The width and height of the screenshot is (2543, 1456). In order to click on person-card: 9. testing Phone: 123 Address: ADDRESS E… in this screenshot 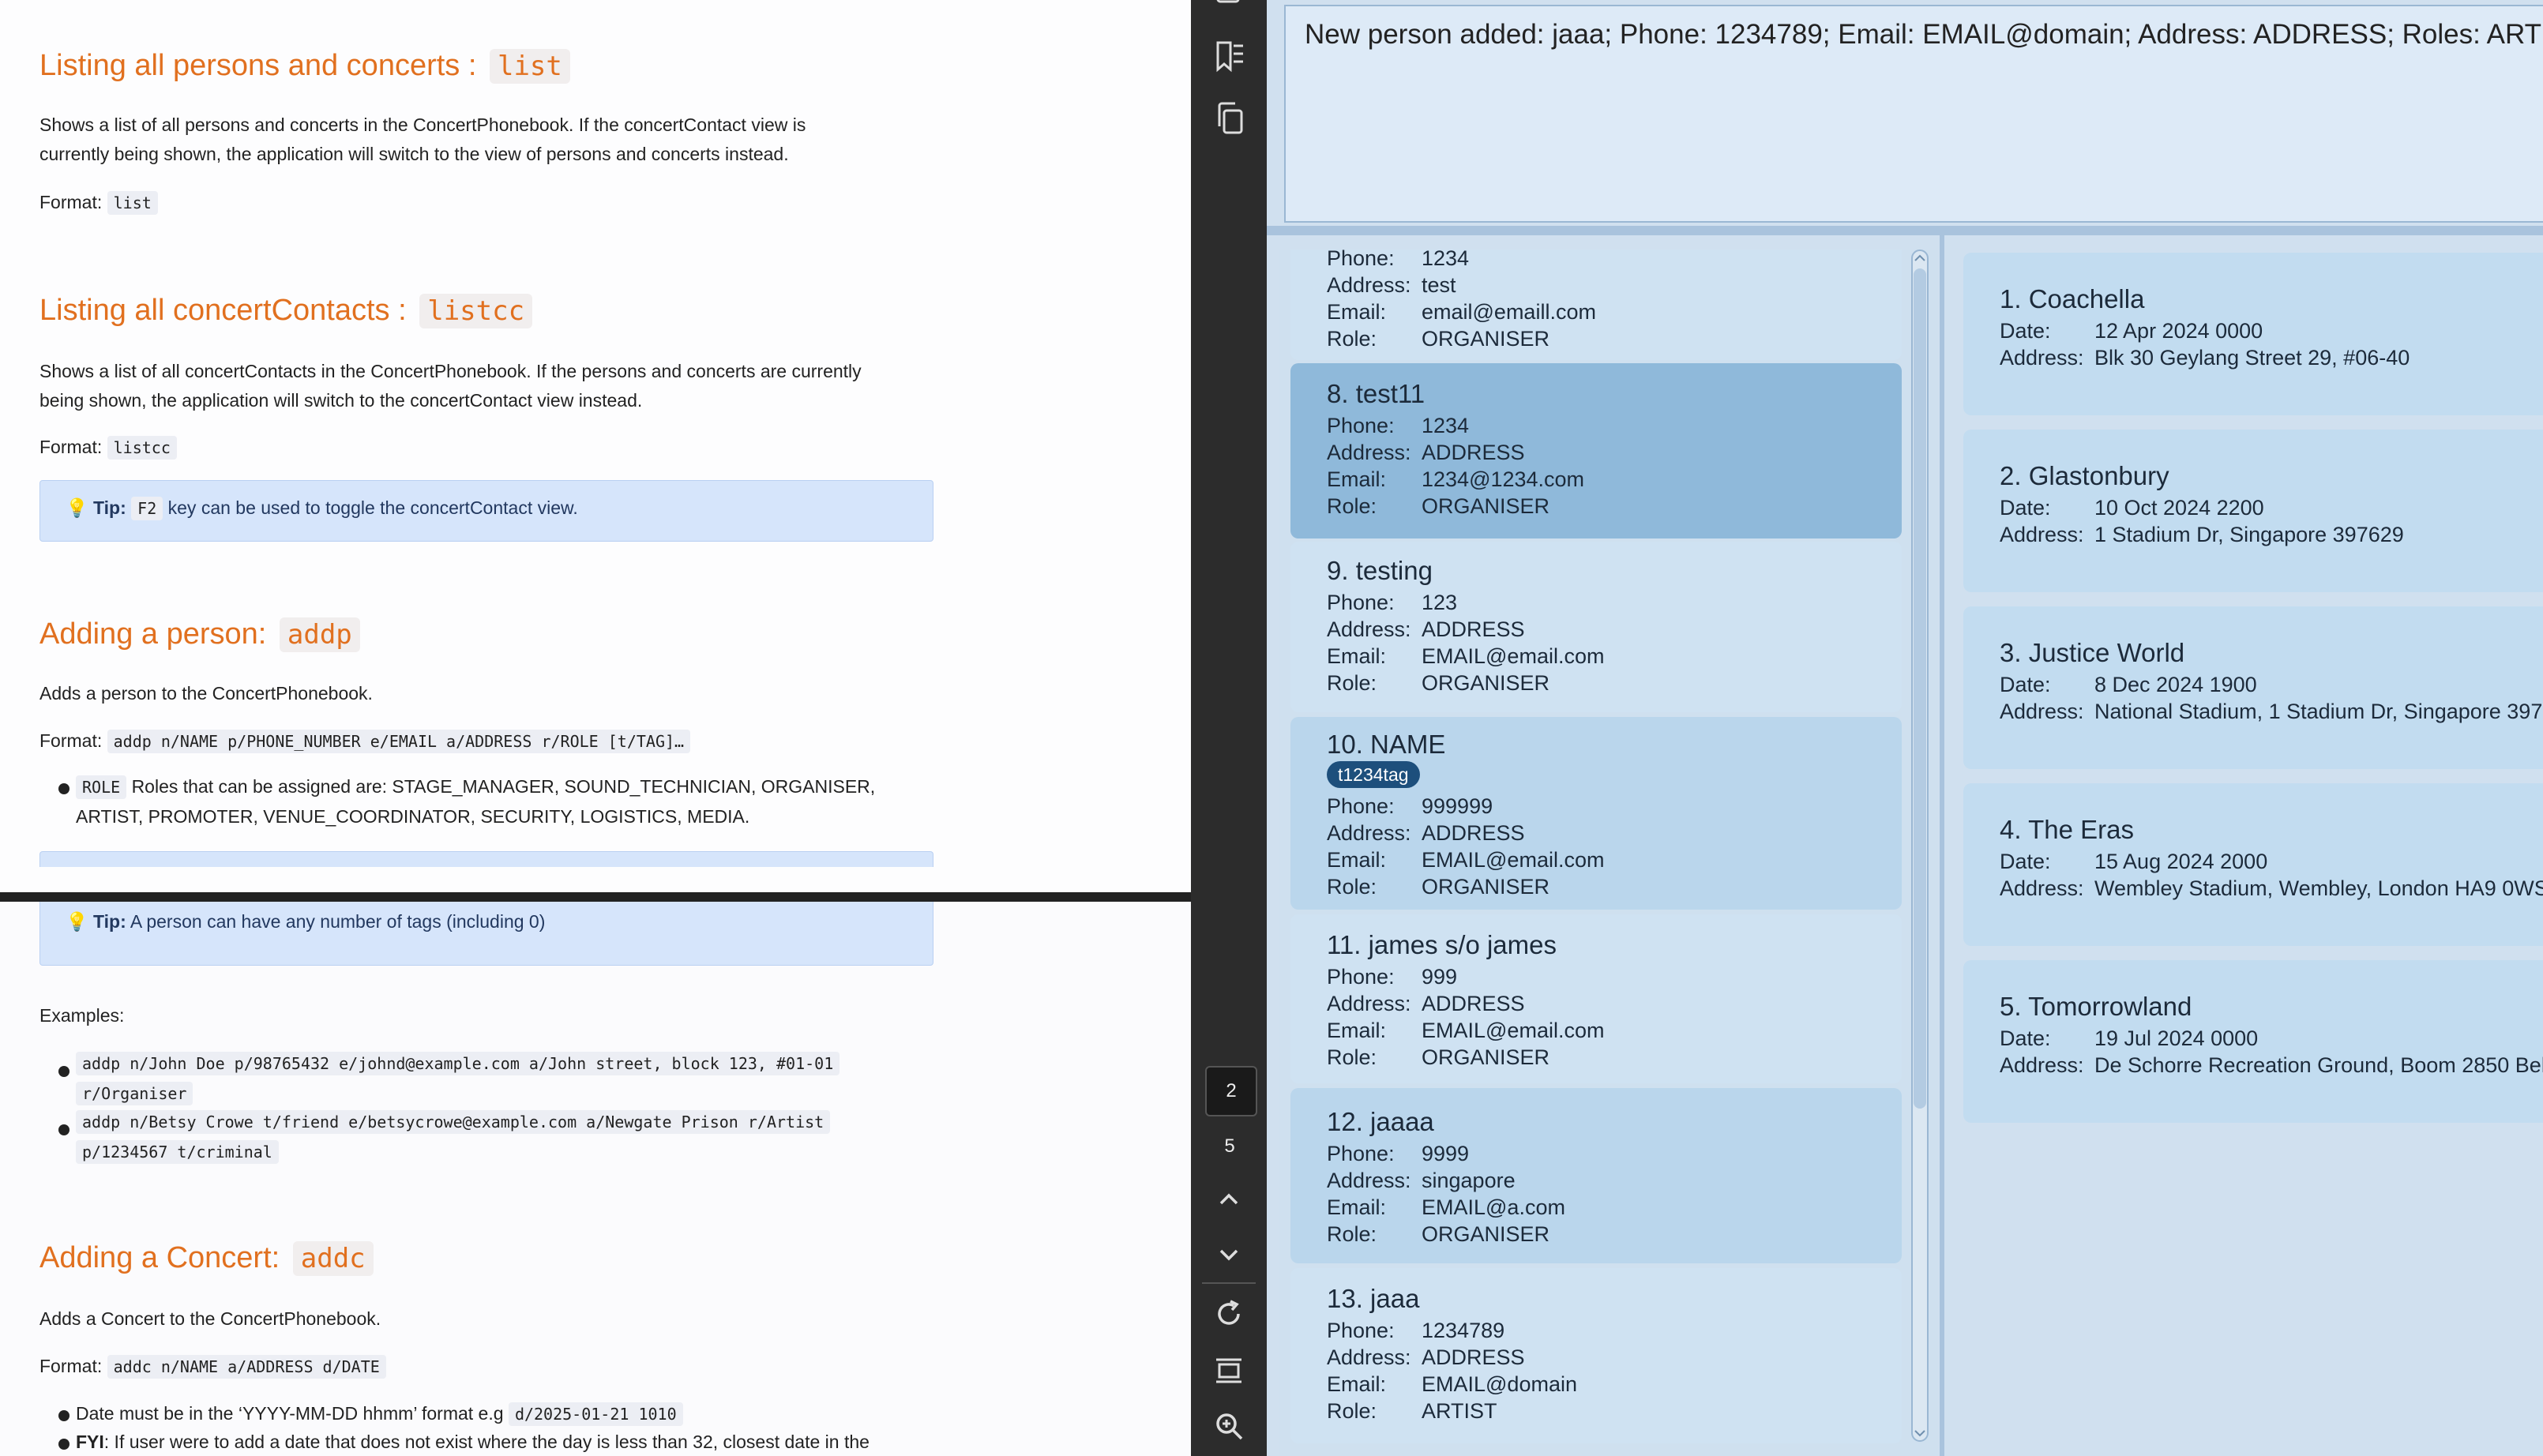, I will do `click(1596, 627)`.